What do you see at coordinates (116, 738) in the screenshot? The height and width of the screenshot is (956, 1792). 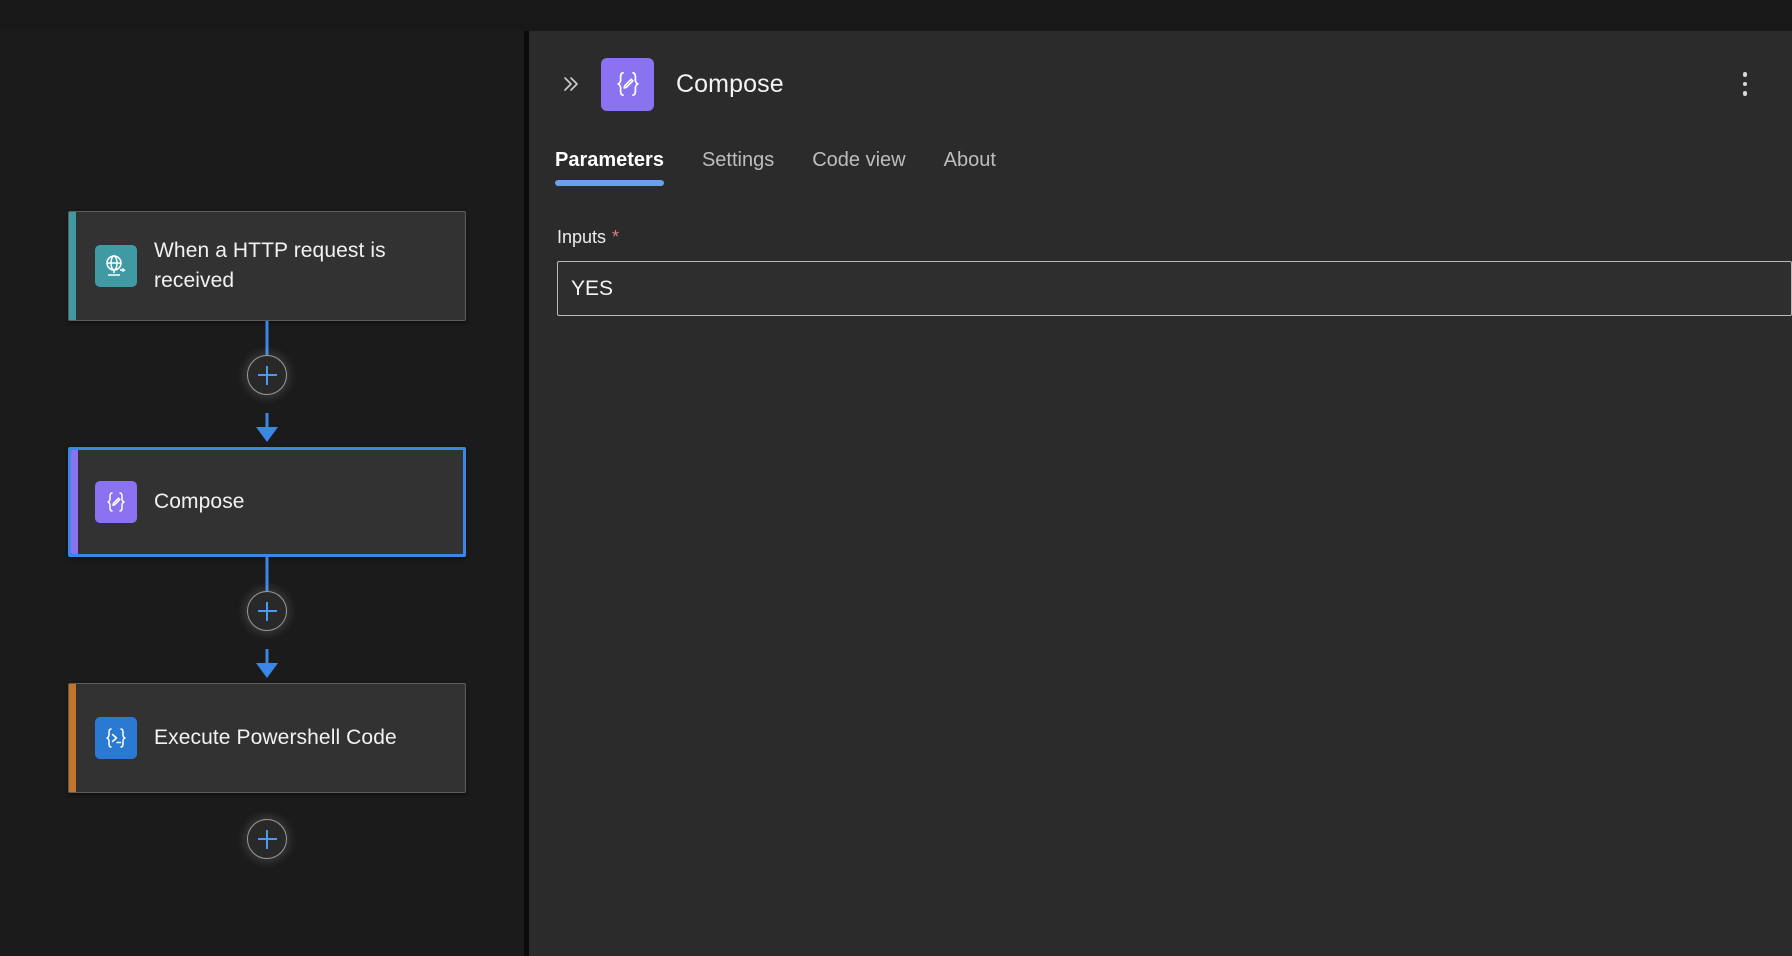 I see `braces-terminal-icon` at bounding box center [116, 738].